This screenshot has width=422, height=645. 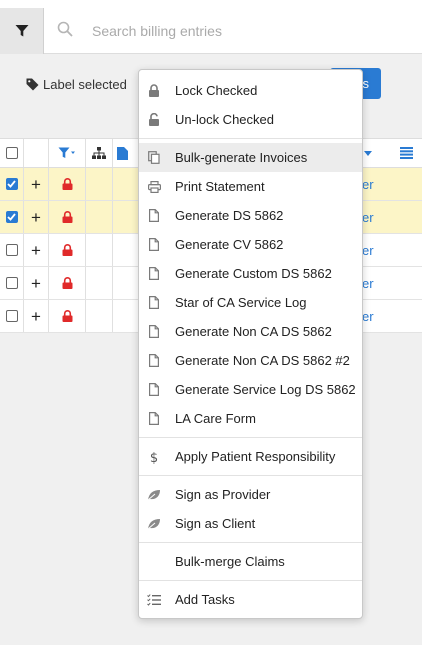 What do you see at coordinates (253, 331) in the screenshot?
I see `menu-item-label: Generate Non CA DS 5862` at bounding box center [253, 331].